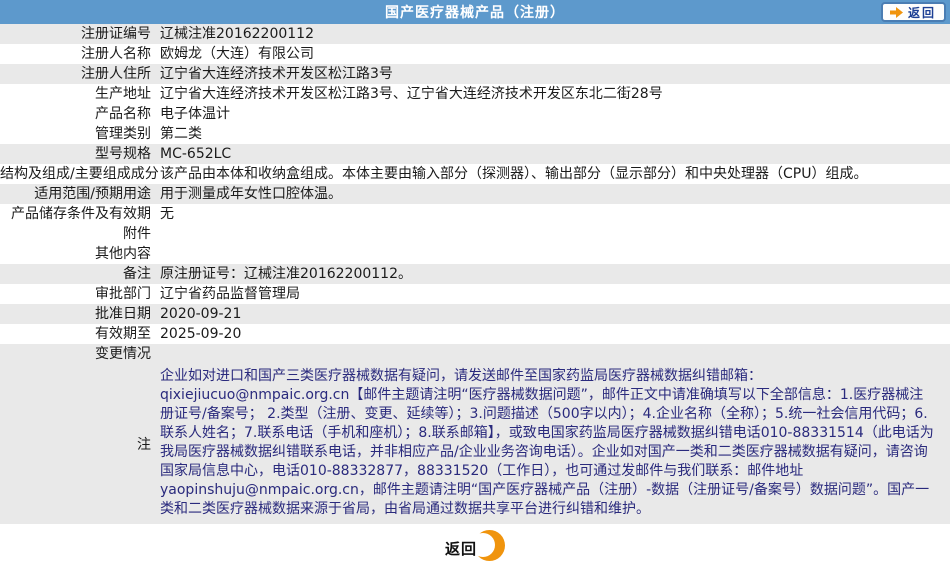  I want to click on row-label: 型号规格, so click(123, 154).